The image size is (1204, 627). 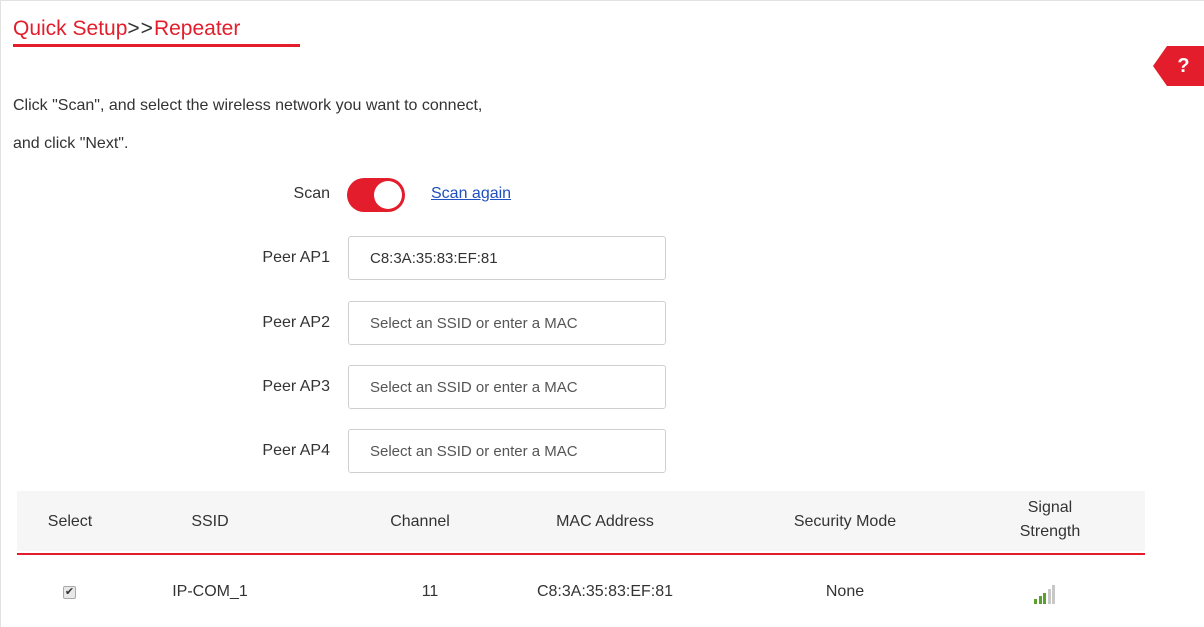 What do you see at coordinates (507, 258) in the screenshot?
I see `peer-ap1-input` at bounding box center [507, 258].